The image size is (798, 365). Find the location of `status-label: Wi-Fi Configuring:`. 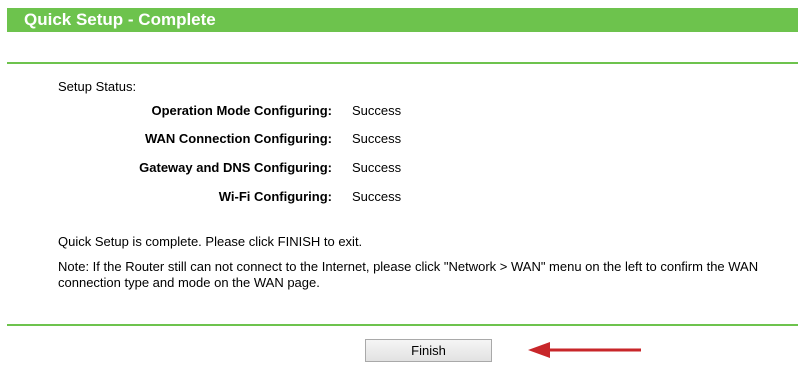

status-label: Wi-Fi Configuring: is located at coordinates (275, 196).